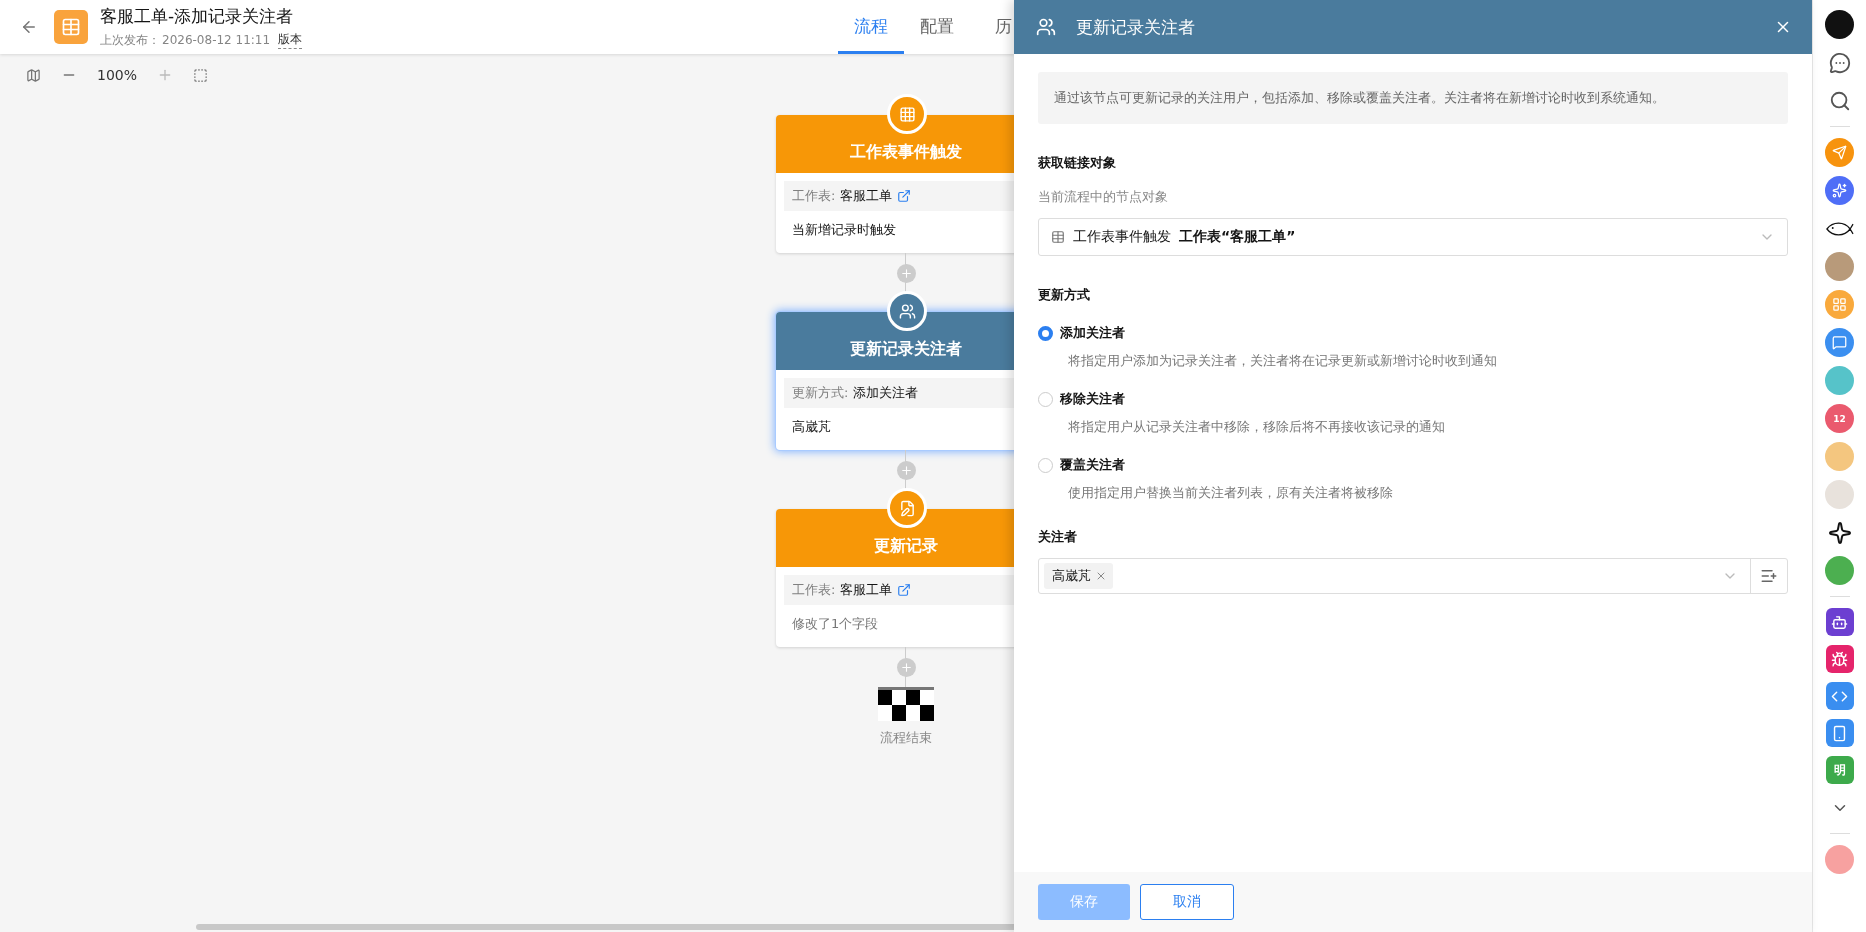 The height and width of the screenshot is (932, 1866). Describe the element at coordinates (1413, 98) in the screenshot. I see `info-note: 通过该节点可更新记录的关注用户，包括添加、移除或覆盖关注者。关注者将在新增讨论时收到系统通知。` at that location.